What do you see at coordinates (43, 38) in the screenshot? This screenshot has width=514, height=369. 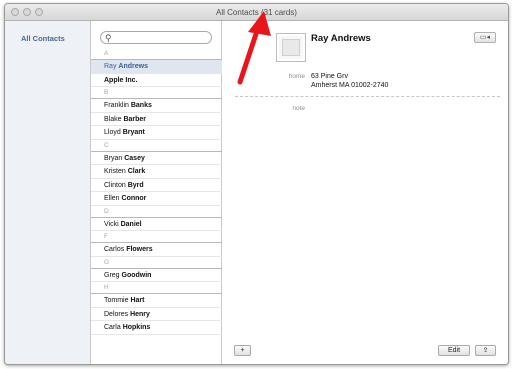 I see `group-all-contacts: All Contacts` at bounding box center [43, 38].